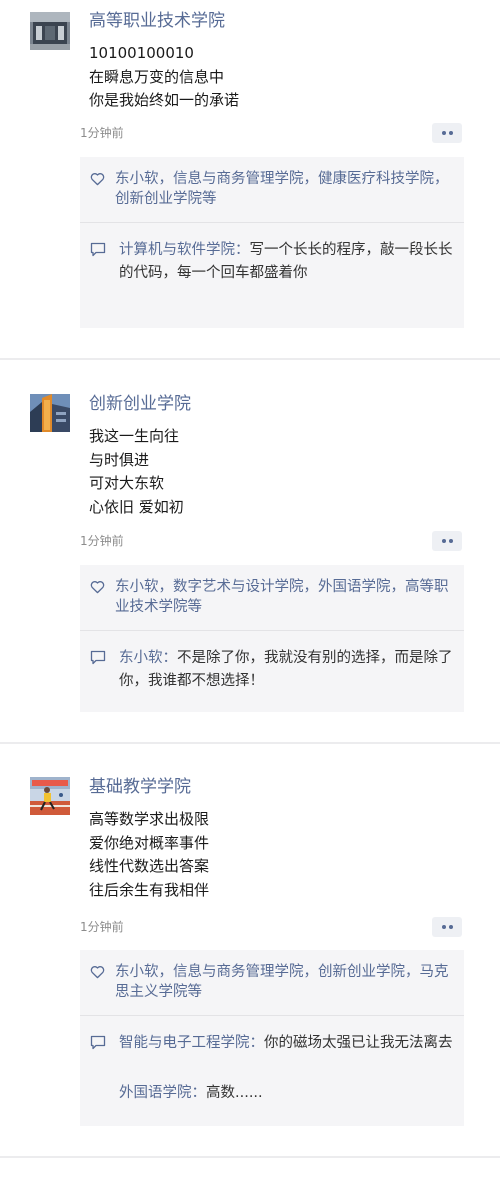 The image size is (500, 1177). What do you see at coordinates (149, 889) in the screenshot?
I see `post-line: 往后余生有我相伴` at bounding box center [149, 889].